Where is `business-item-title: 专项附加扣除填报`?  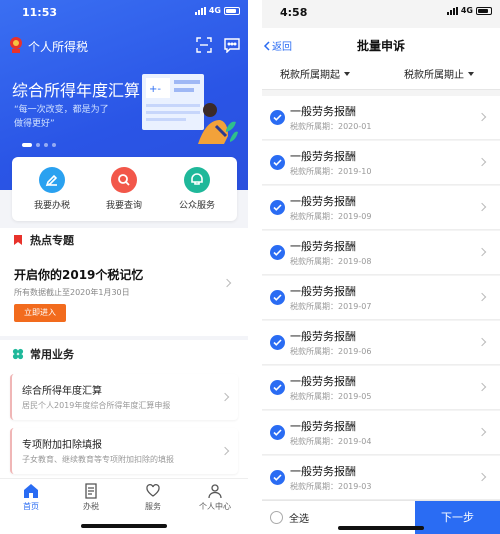 business-item-title: 专项附加扣除填报 is located at coordinates (62, 445).